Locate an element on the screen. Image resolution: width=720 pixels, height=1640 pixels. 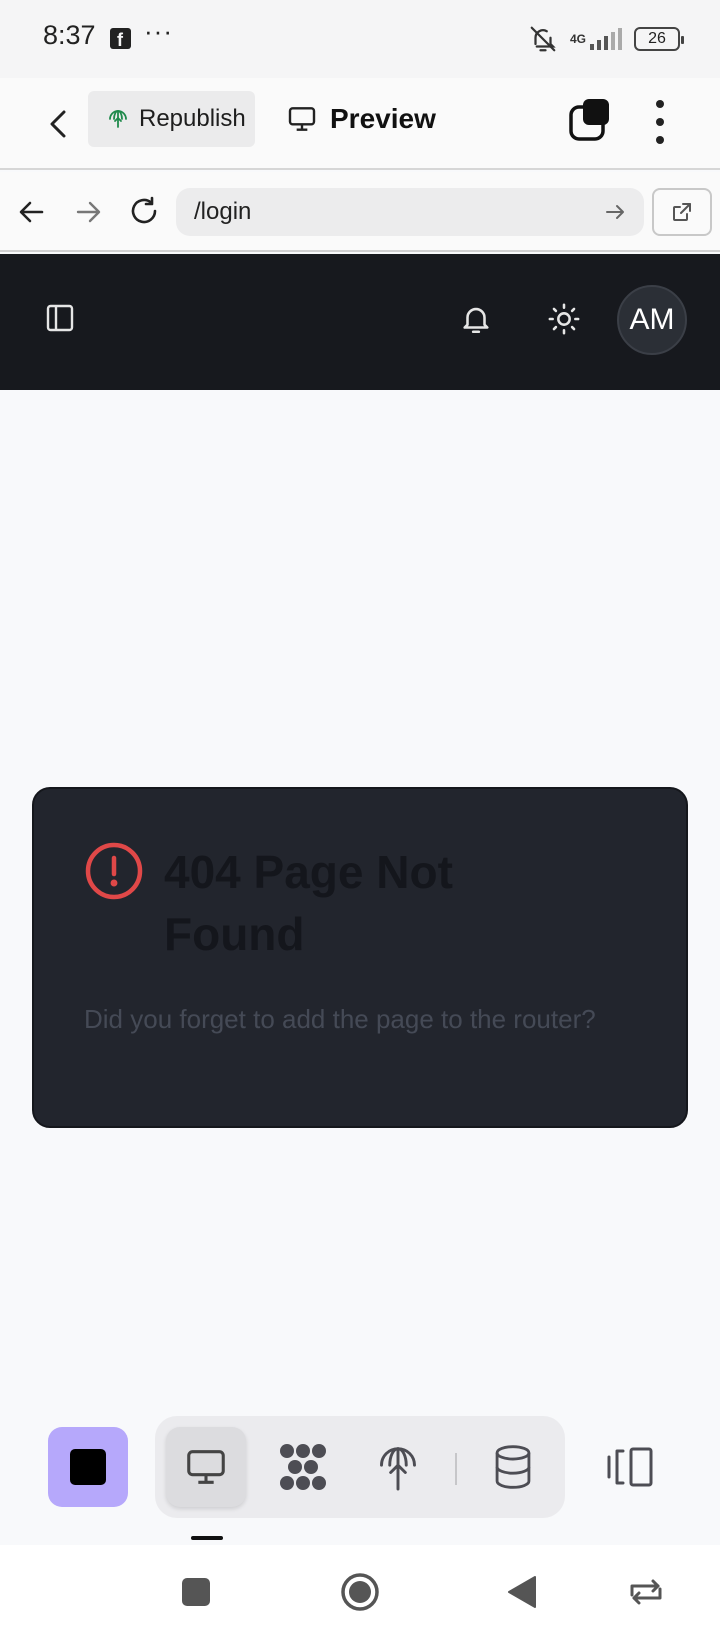
facebook-icon: f is located at coordinates (120, 39).